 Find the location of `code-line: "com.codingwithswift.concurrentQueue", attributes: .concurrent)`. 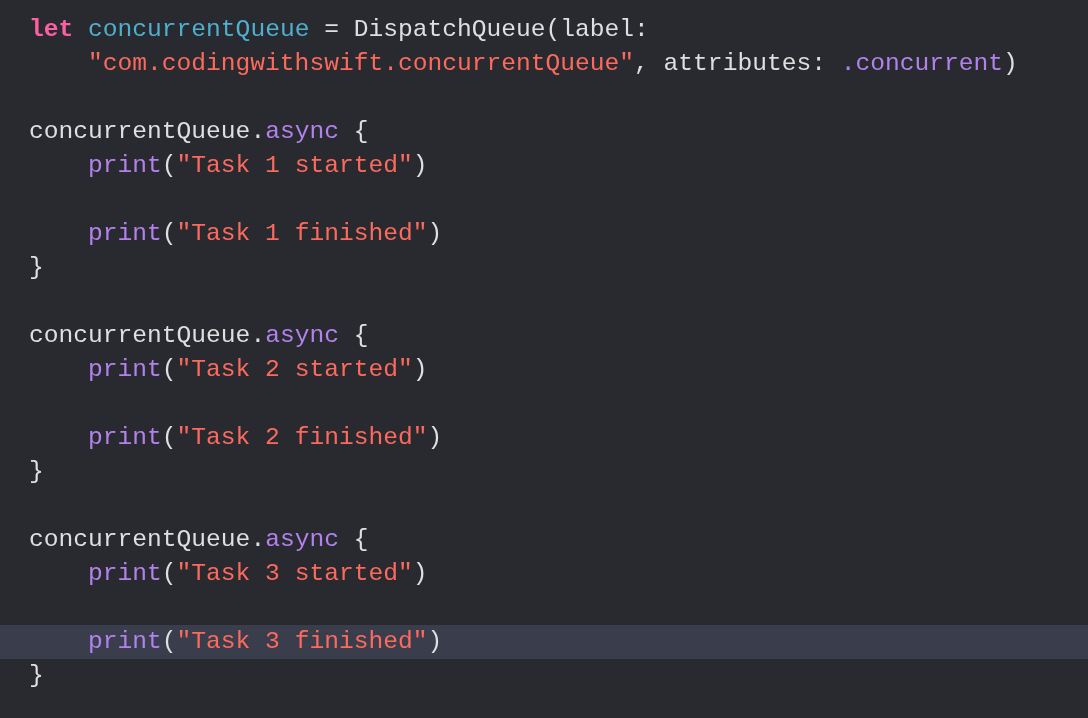

code-line: "com.codingwithswift.concurrentQueue", attributes: .concurrent) is located at coordinates (553, 64).